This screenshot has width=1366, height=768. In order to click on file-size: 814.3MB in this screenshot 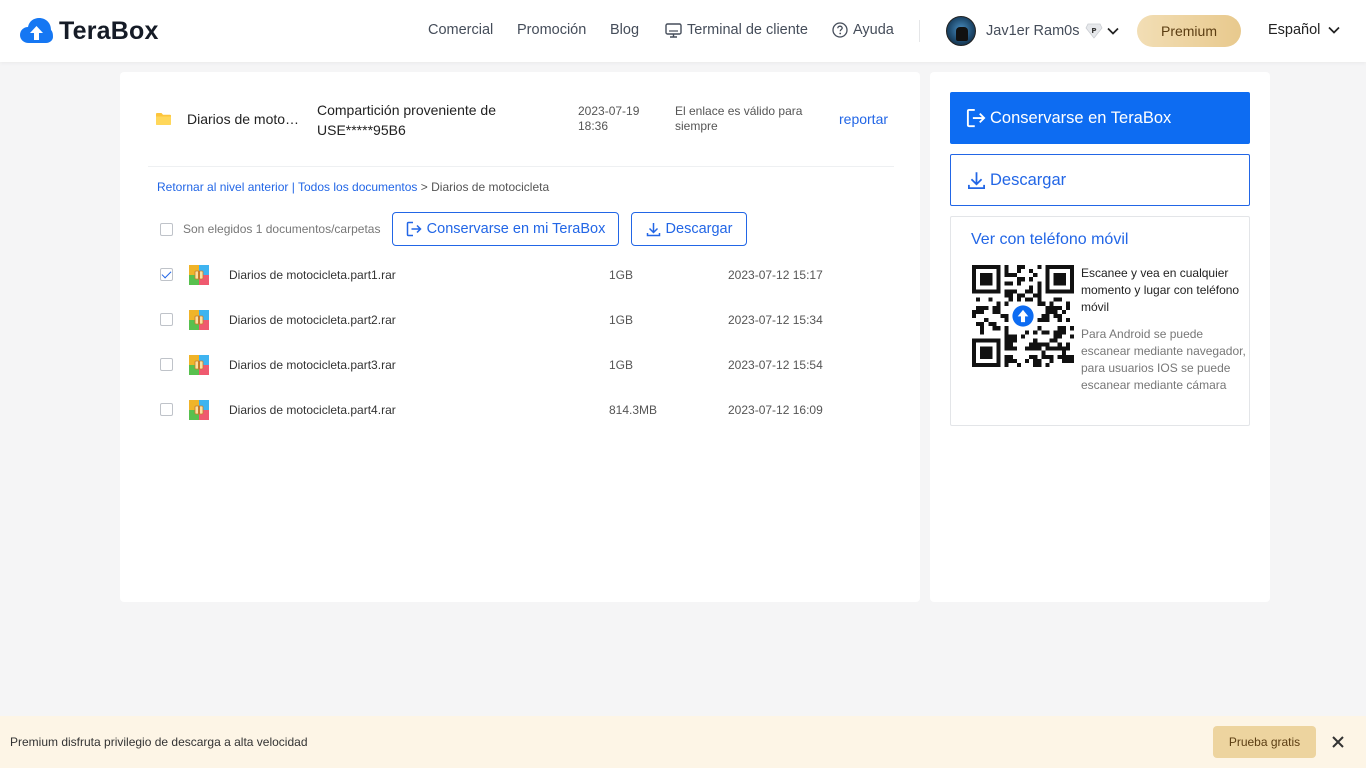, I will do `click(633, 410)`.